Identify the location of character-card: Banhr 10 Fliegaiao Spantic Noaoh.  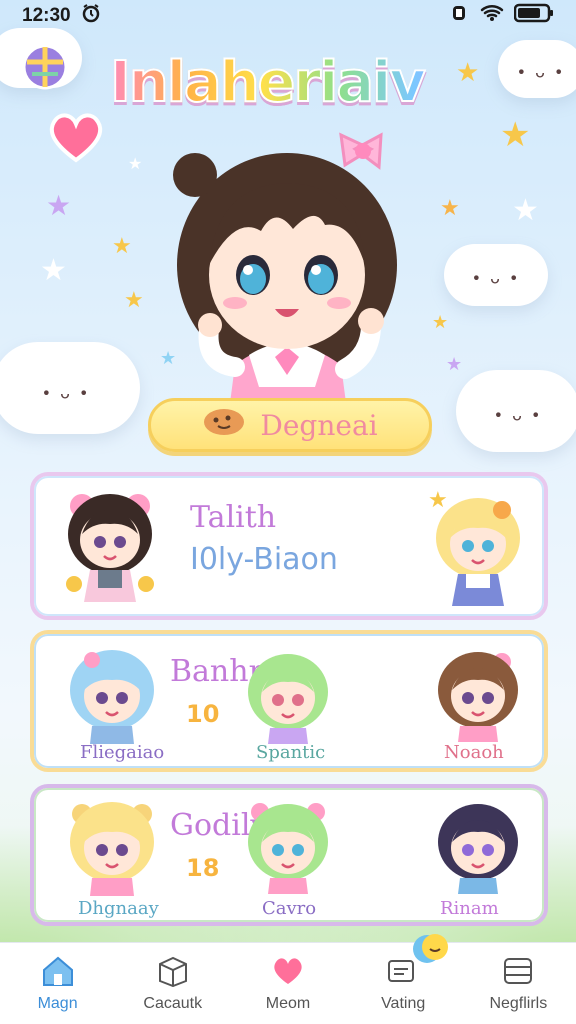
(289, 701).